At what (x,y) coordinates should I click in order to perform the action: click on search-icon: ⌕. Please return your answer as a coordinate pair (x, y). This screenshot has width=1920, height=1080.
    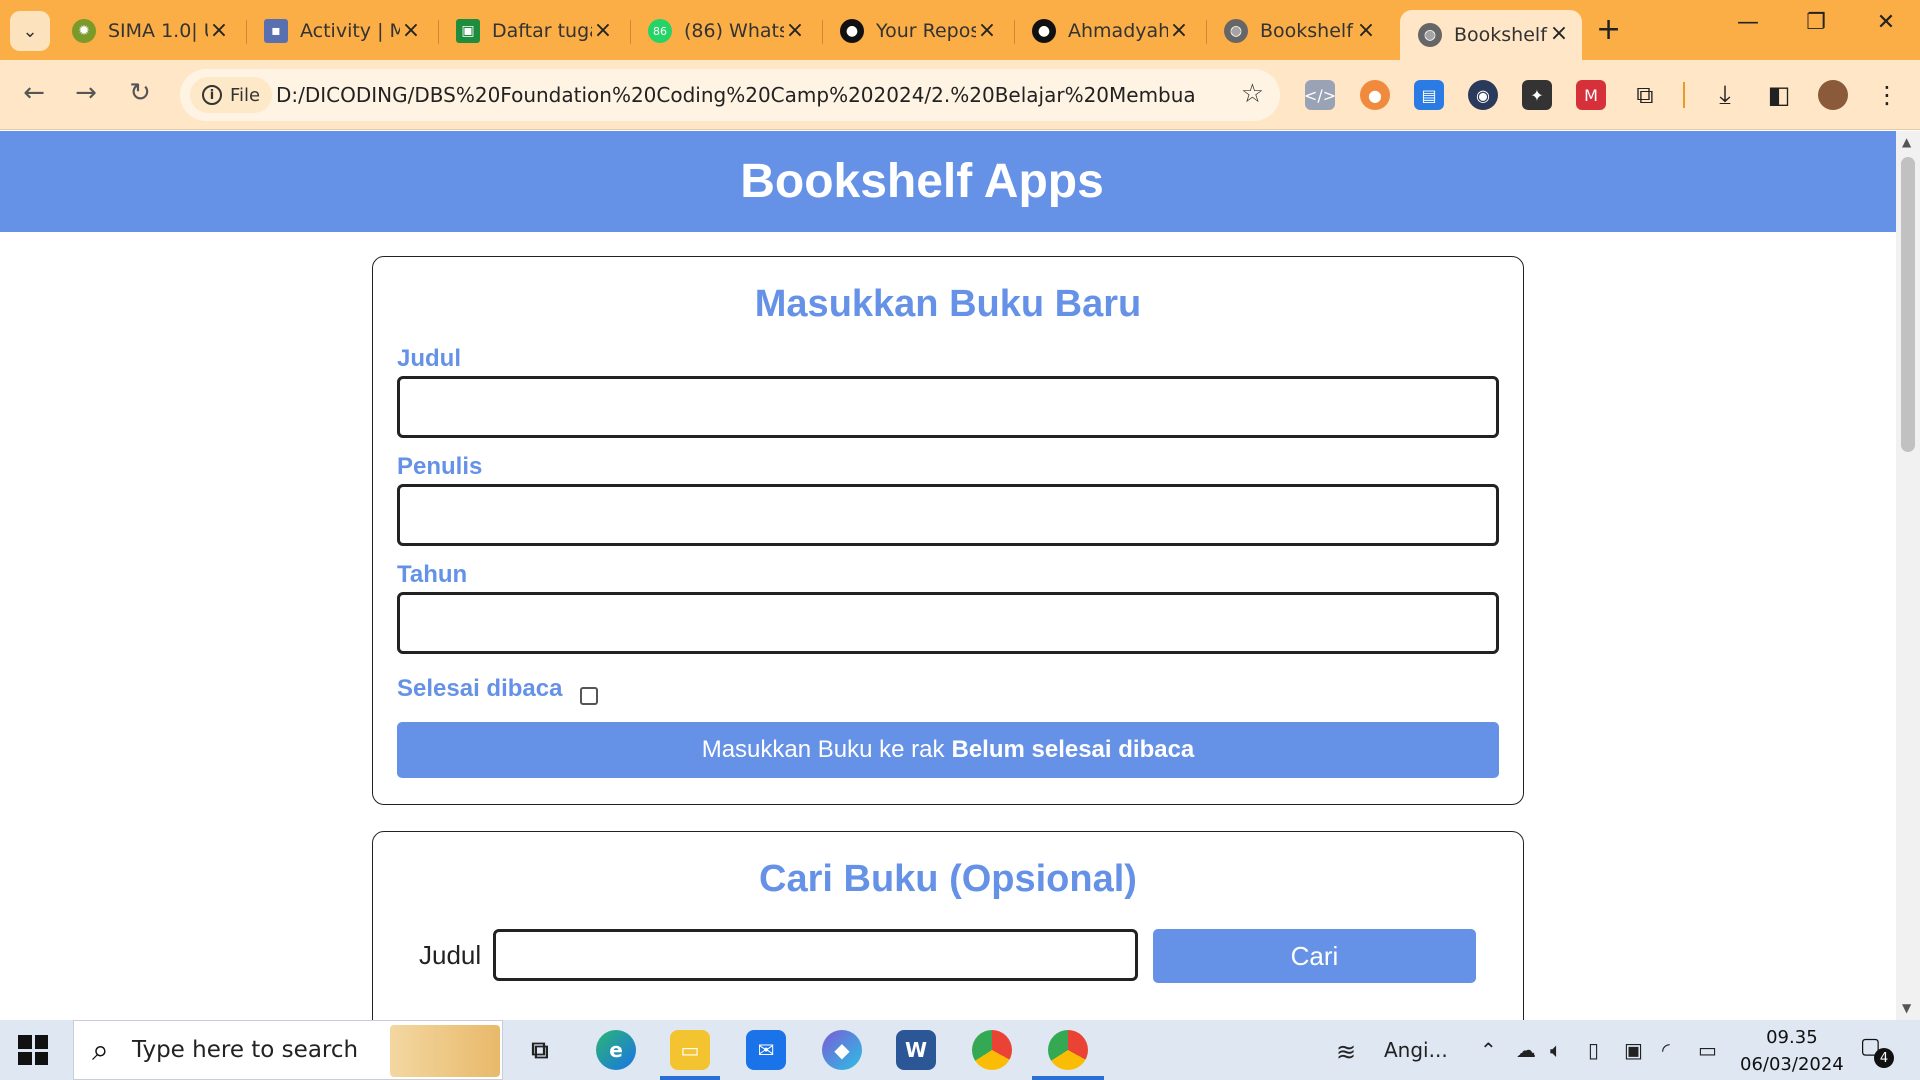
    Looking at the image, I should click on (100, 1050).